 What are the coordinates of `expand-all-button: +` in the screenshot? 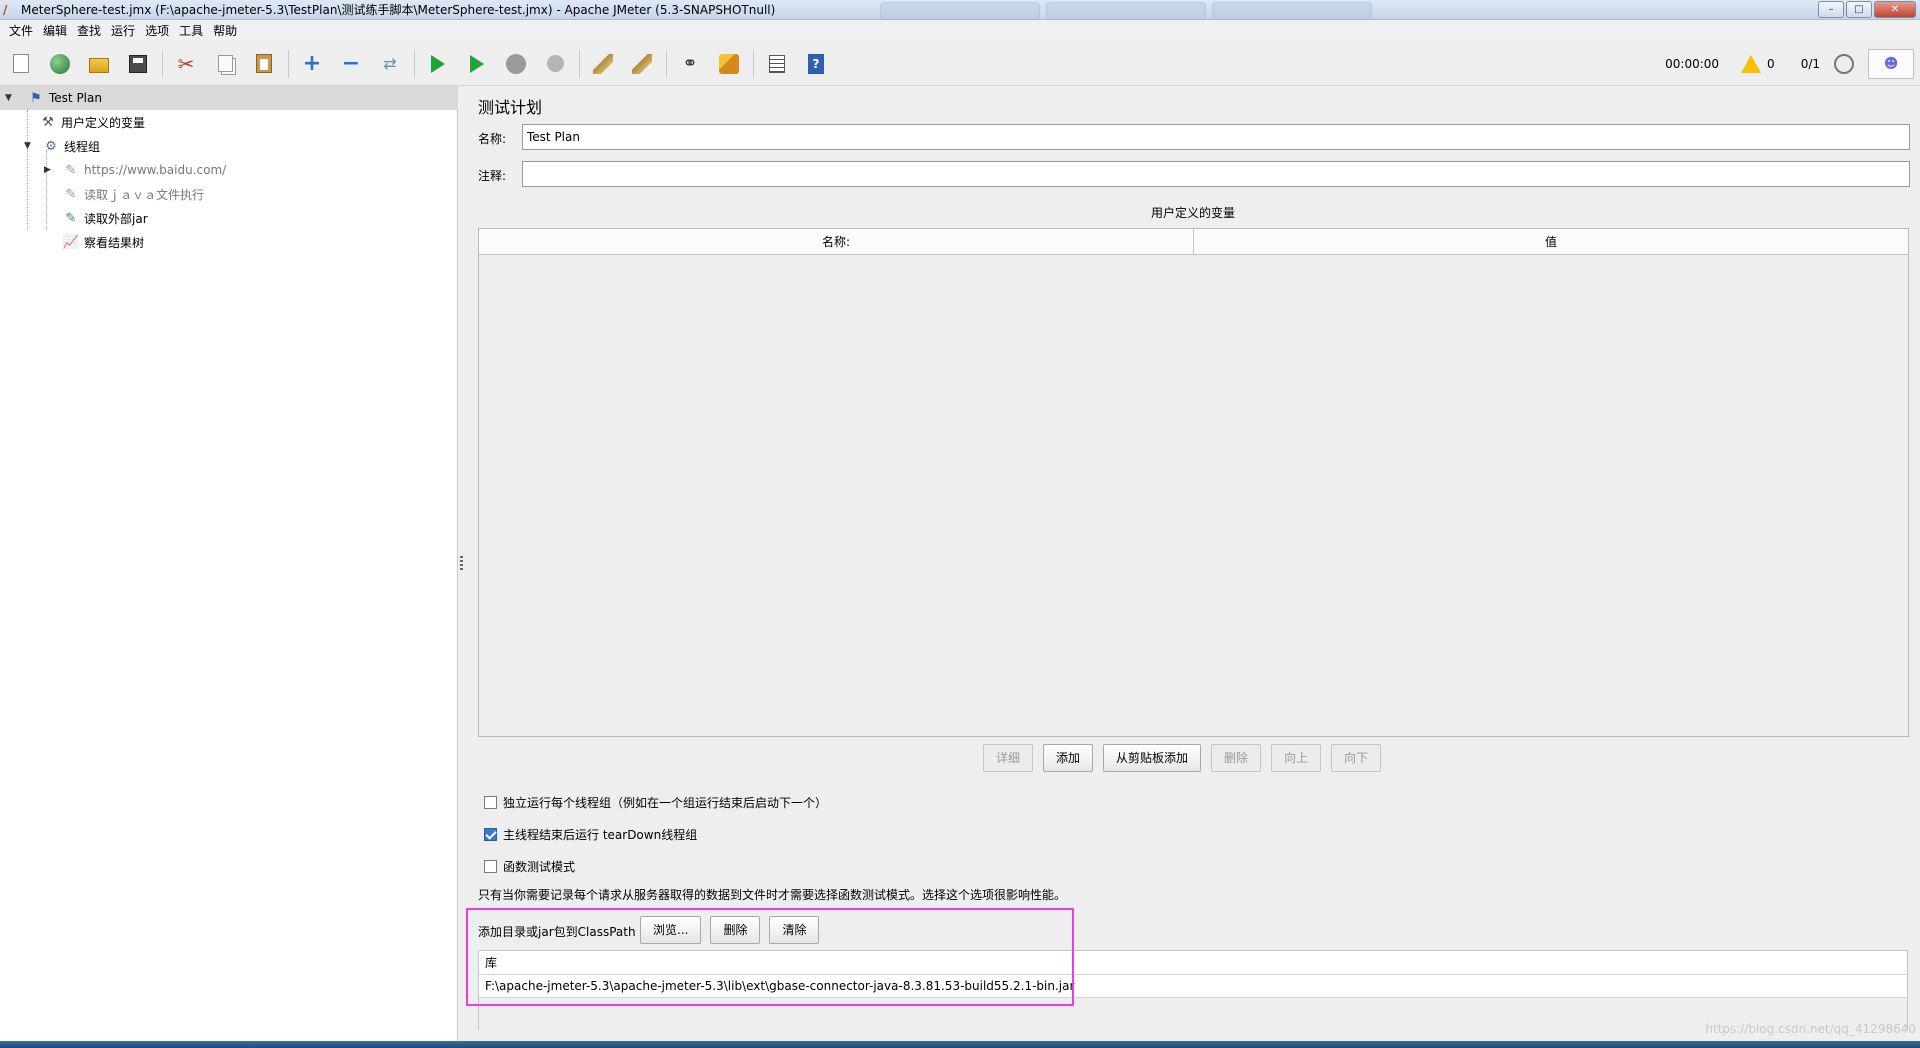 It's located at (312, 64).